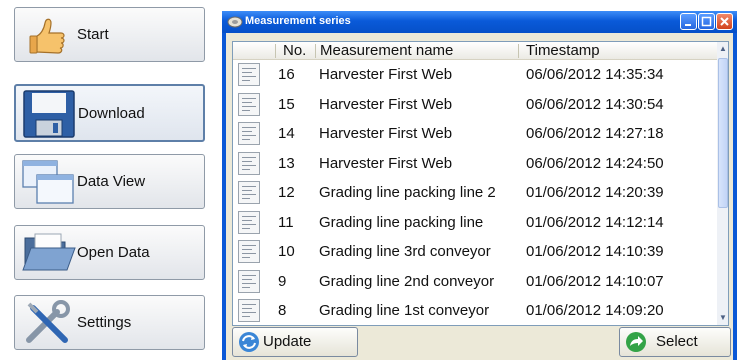 The image size is (737, 360). I want to click on maximize-icon, so click(706, 21).